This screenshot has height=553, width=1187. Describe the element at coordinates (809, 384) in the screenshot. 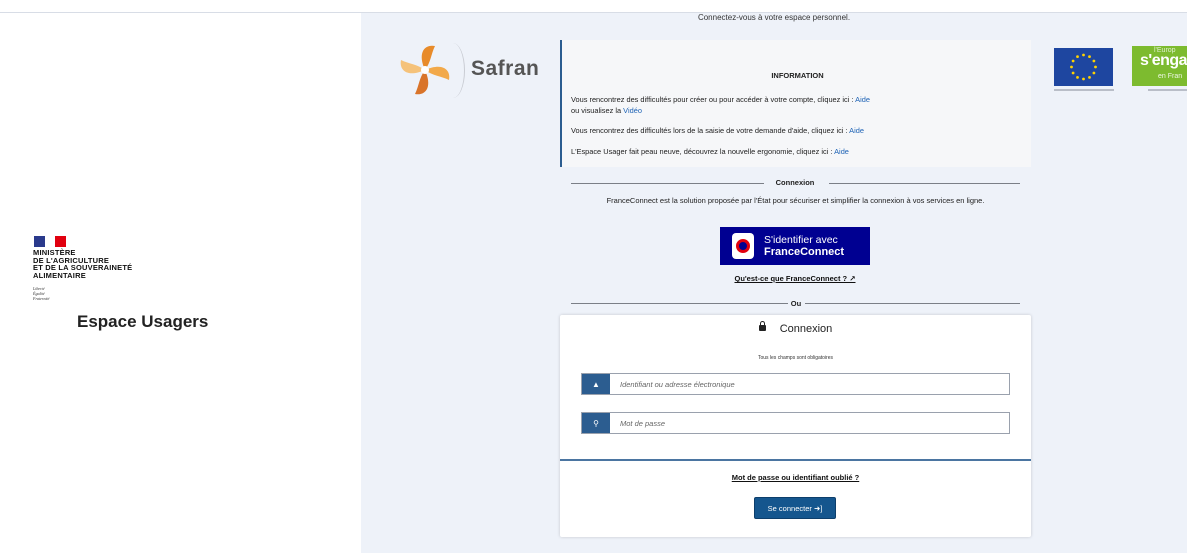

I see `username-input` at that location.